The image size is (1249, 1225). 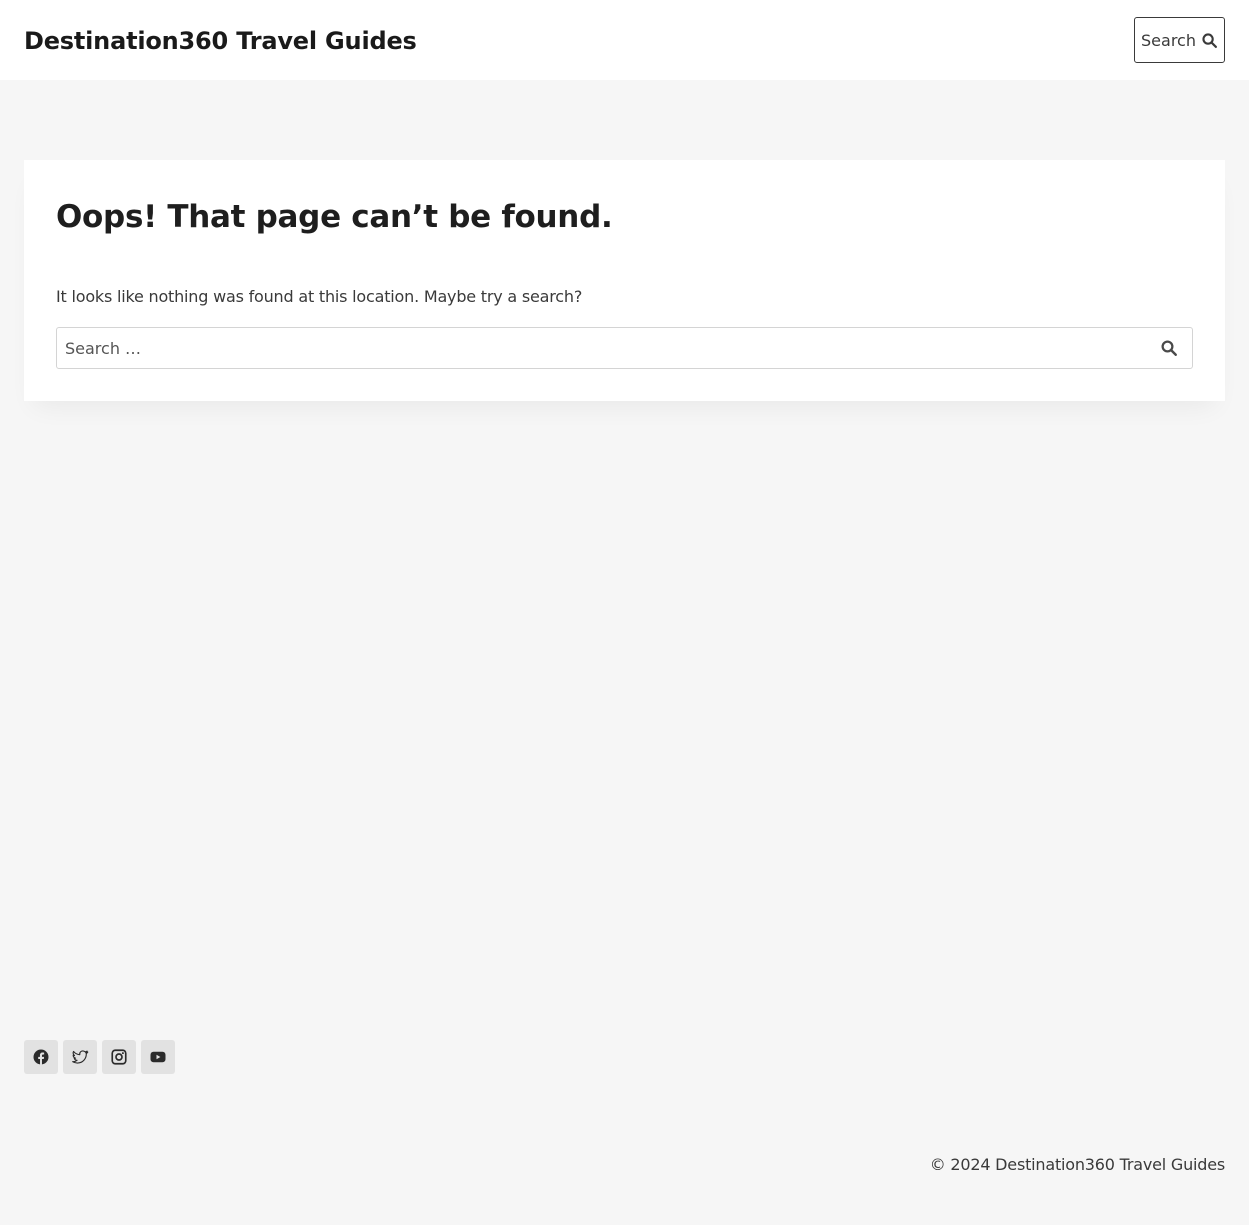 I want to click on search-form, so click(x=624, y=348).